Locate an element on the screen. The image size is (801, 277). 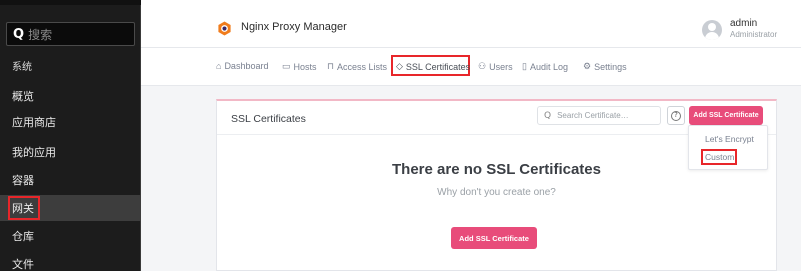
nav-tab-label: Audit Log is located at coordinates (548, 66).